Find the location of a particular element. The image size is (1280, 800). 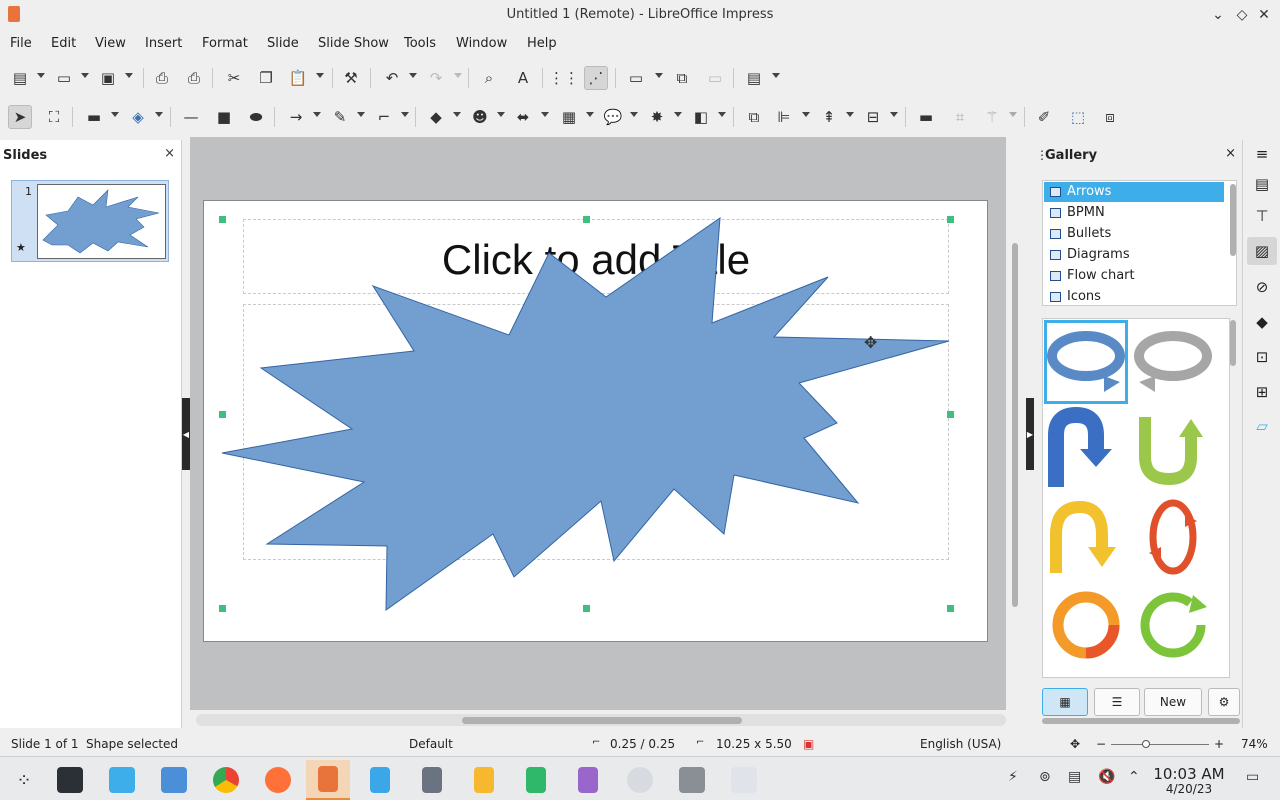

flowchart-dropdown-icon is located at coordinates (590, 114).